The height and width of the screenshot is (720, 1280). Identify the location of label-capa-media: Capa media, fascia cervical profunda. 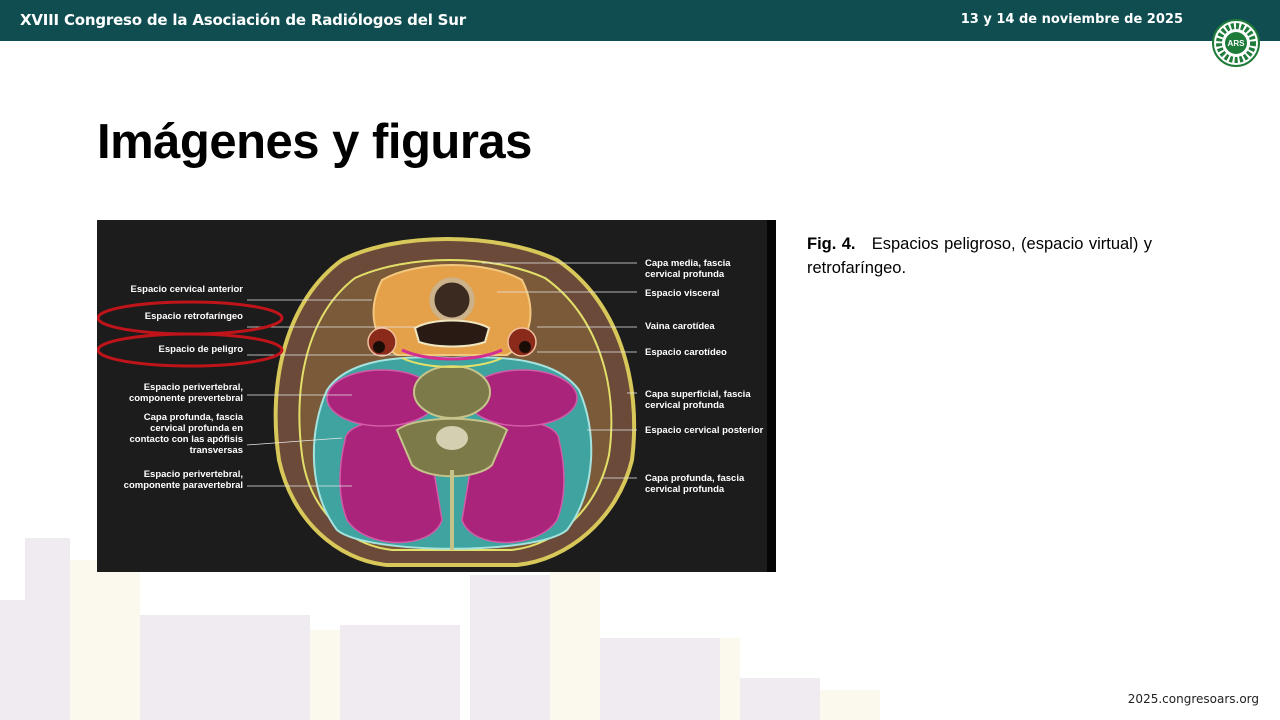
(688, 269).